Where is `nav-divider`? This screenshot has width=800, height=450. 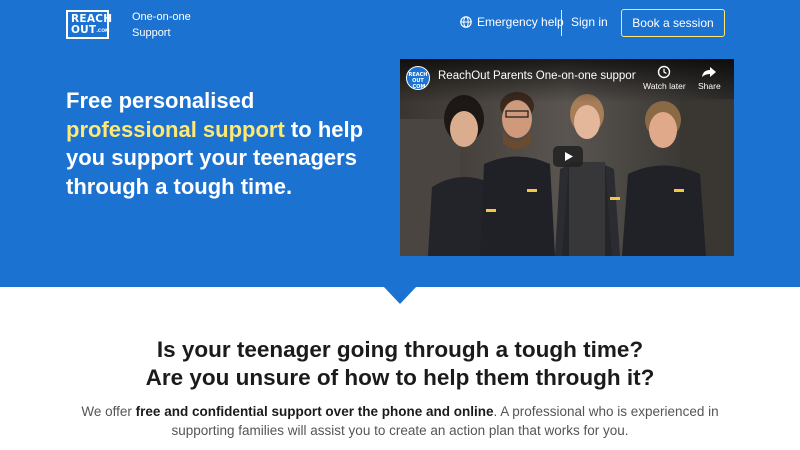 nav-divider is located at coordinates (561, 23).